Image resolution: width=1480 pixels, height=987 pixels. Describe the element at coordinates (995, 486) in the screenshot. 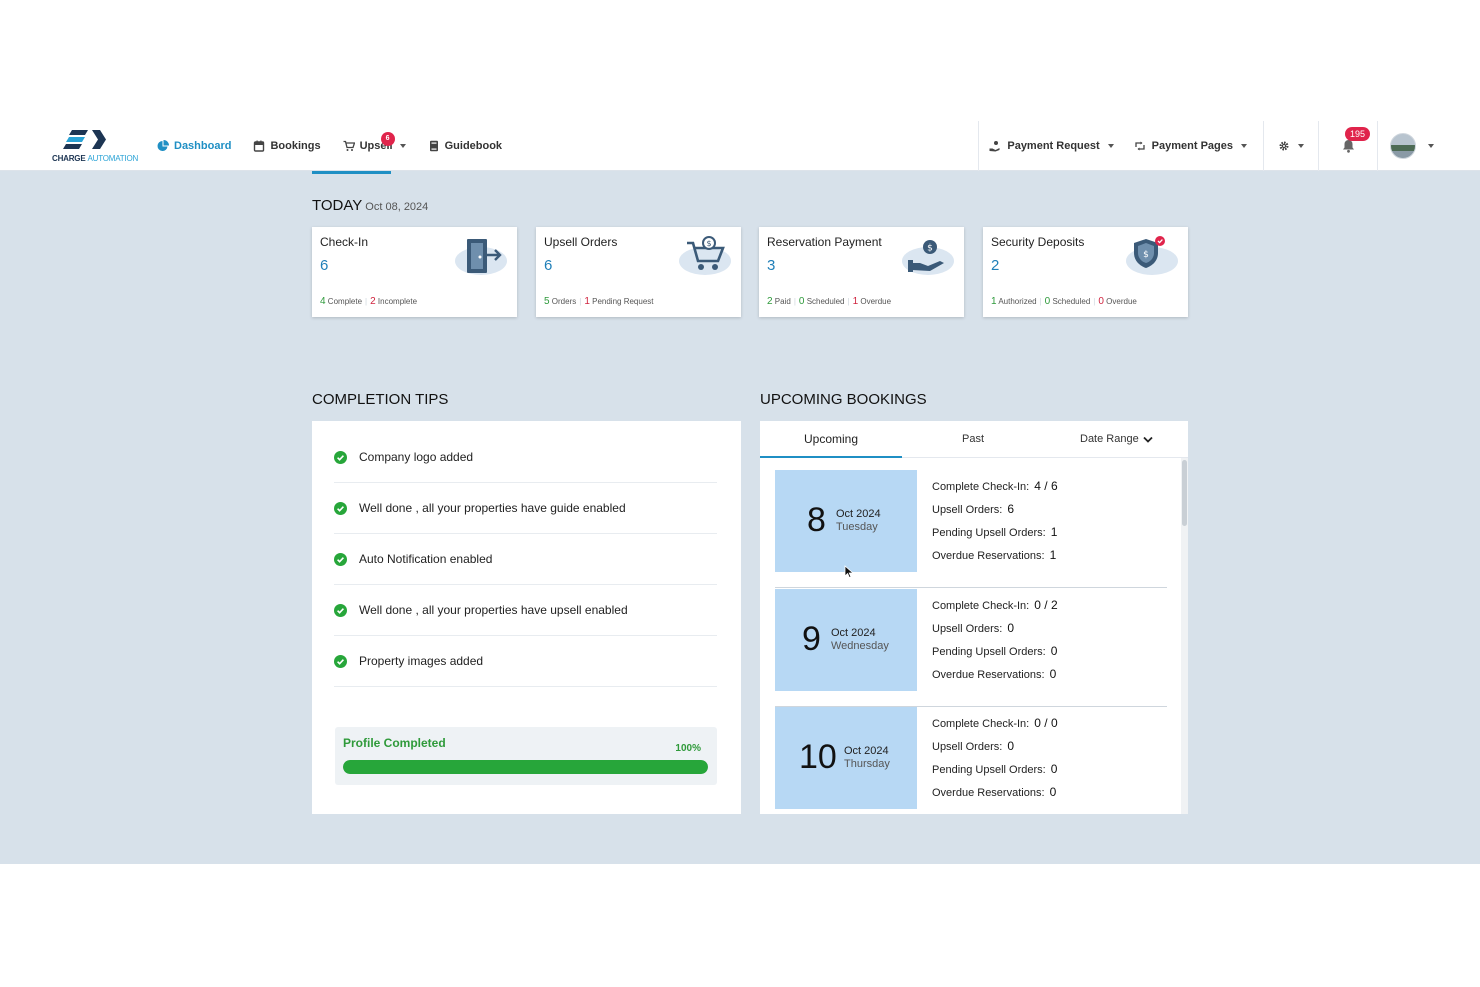

I see `stat-checkin: Complete Check-In: 4 / 6` at that location.